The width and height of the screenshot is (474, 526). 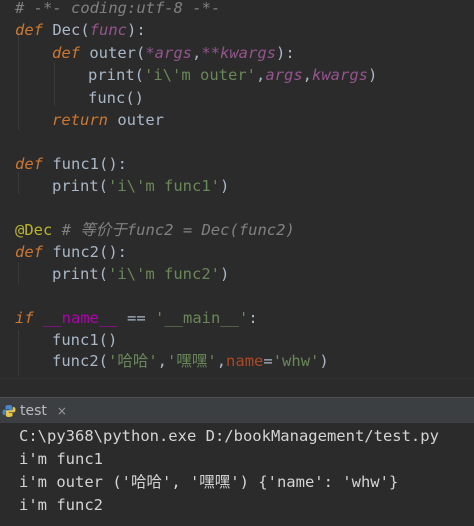 I want to click on code-line: @Dec # 等价于func2 = Dec(func2), so click(x=155, y=230).